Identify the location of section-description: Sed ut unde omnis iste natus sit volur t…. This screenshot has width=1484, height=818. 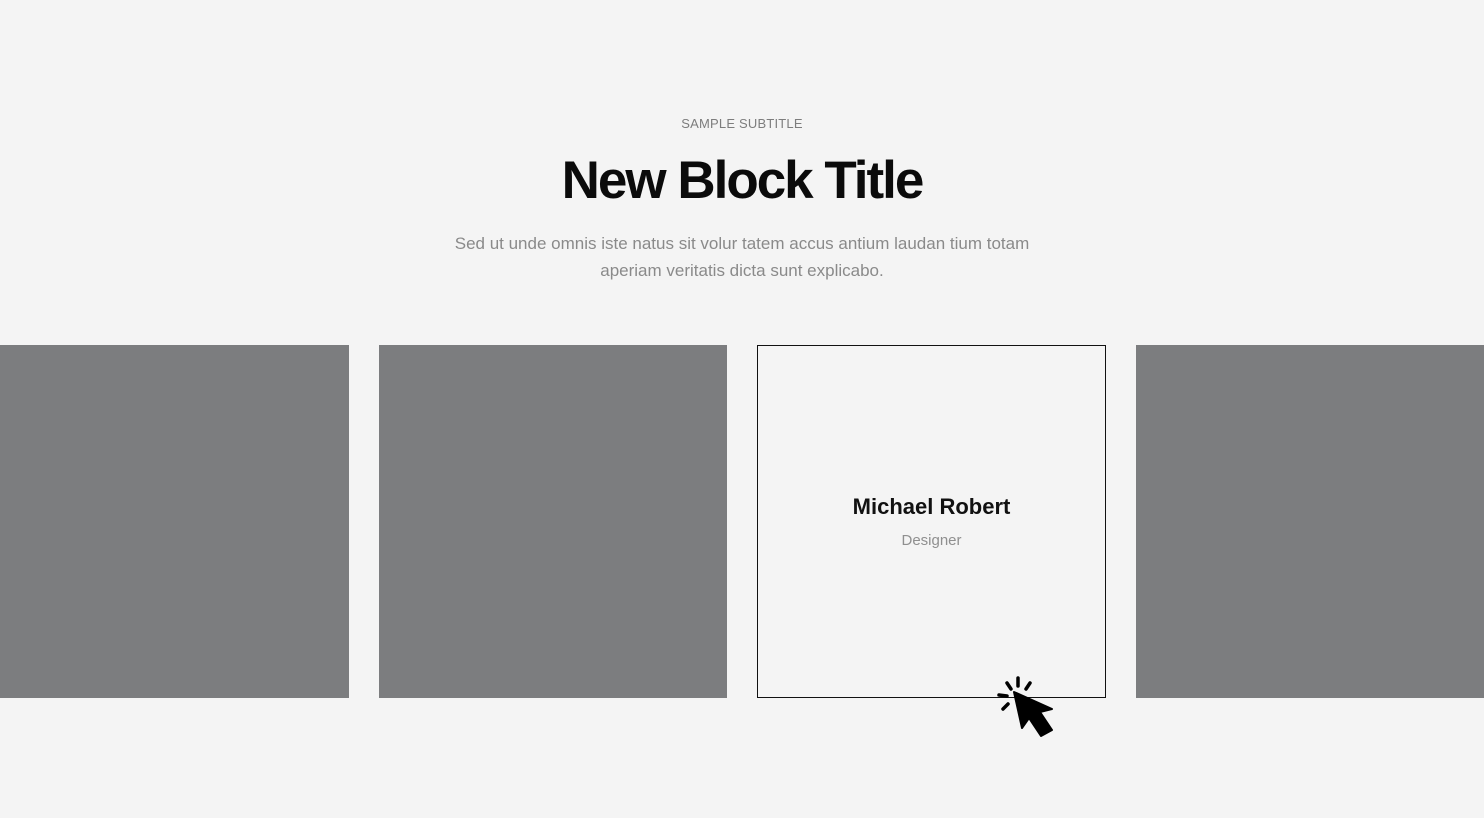
(742, 257).